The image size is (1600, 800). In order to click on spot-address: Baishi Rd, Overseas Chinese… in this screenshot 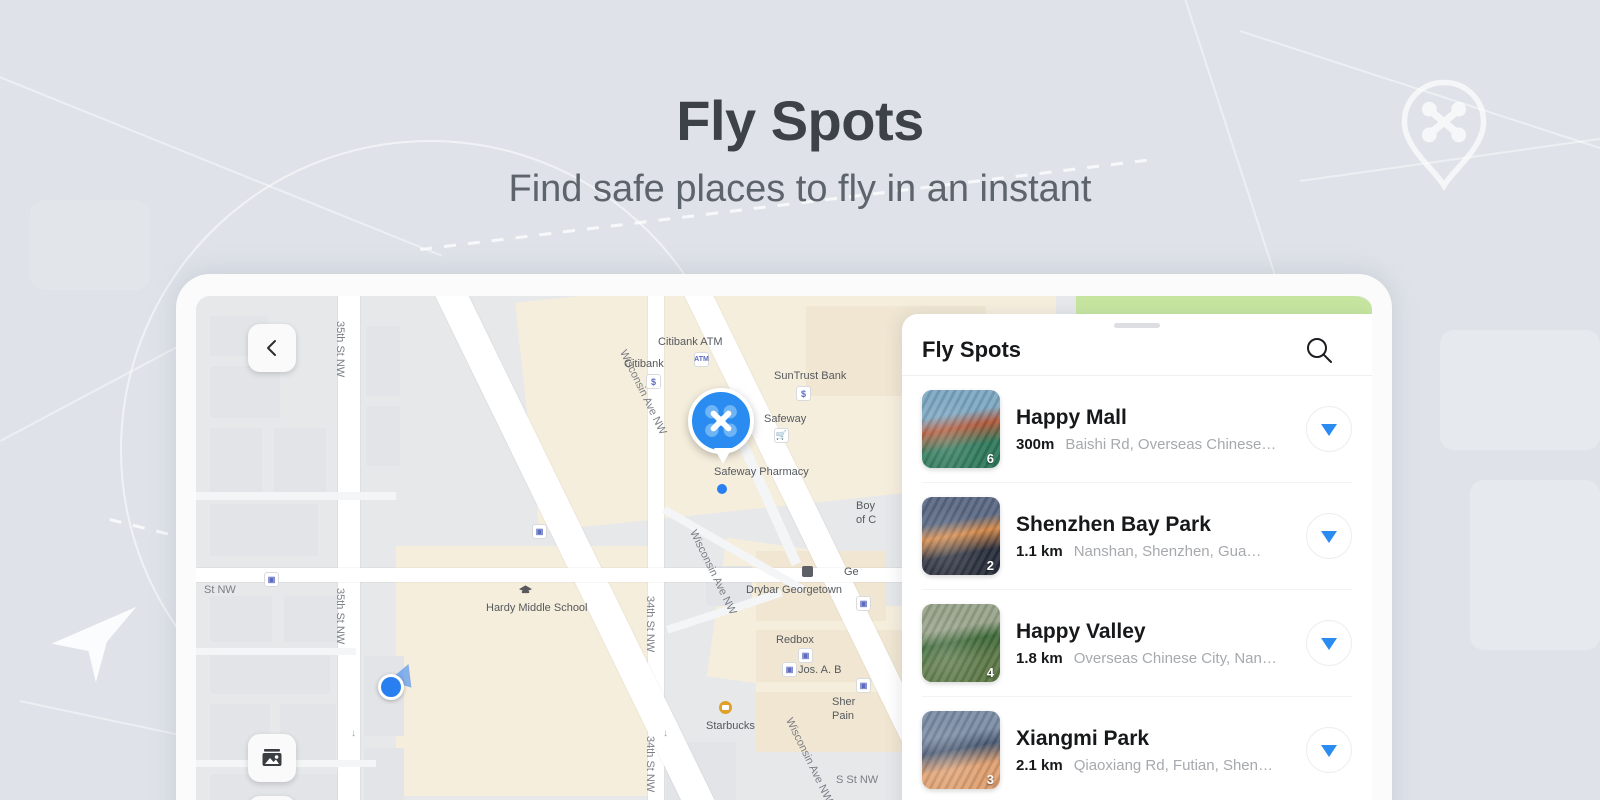, I will do `click(1171, 444)`.